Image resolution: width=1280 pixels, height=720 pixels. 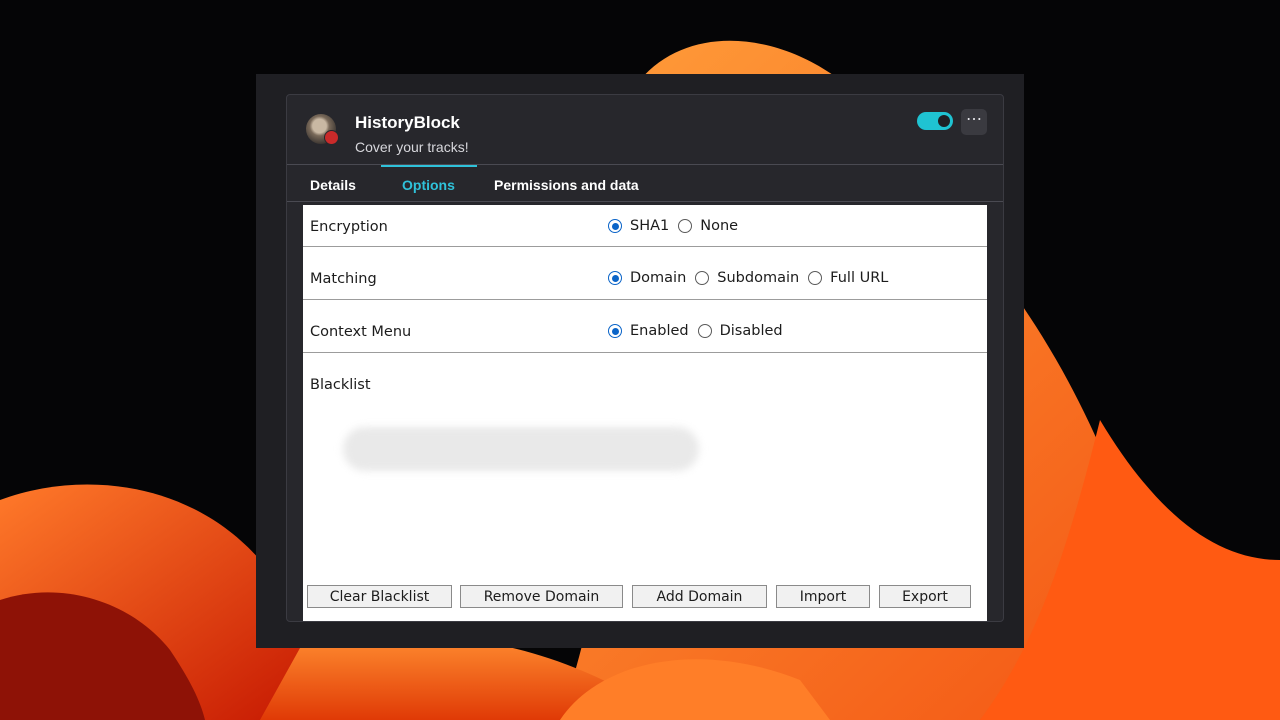 What do you see at coordinates (349, 227) in the screenshot?
I see `encryption-label: Encryption` at bounding box center [349, 227].